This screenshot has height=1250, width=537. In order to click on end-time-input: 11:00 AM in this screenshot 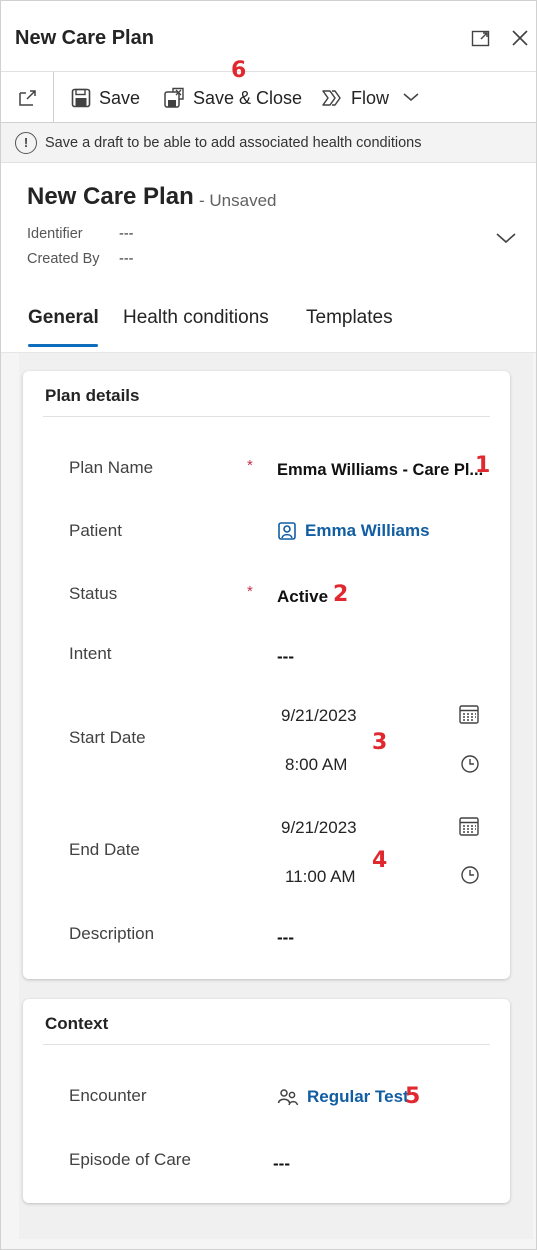, I will do `click(320, 877)`.